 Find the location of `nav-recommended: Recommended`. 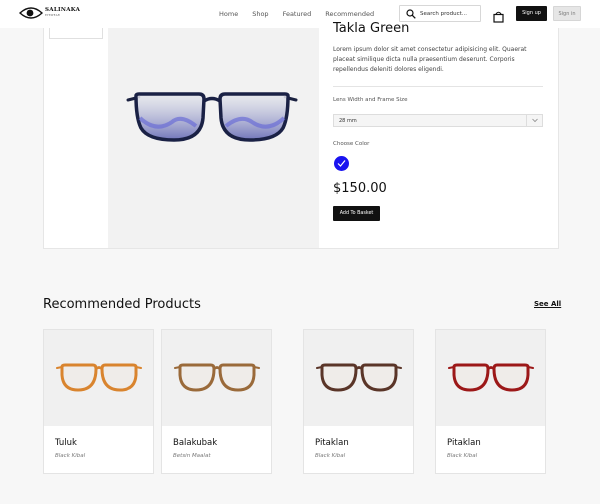

nav-recommended: Recommended is located at coordinates (349, 14).